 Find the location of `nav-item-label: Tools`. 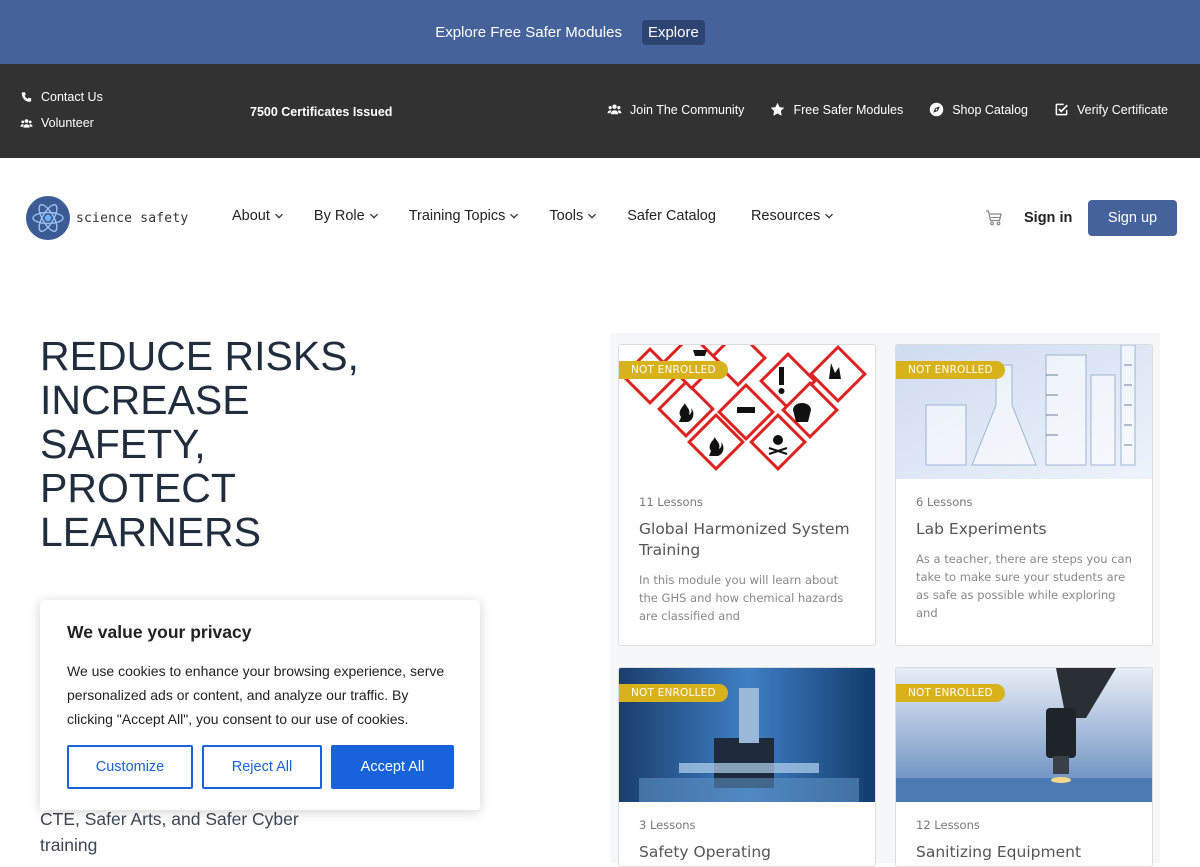

nav-item-label: Tools is located at coordinates (566, 216).